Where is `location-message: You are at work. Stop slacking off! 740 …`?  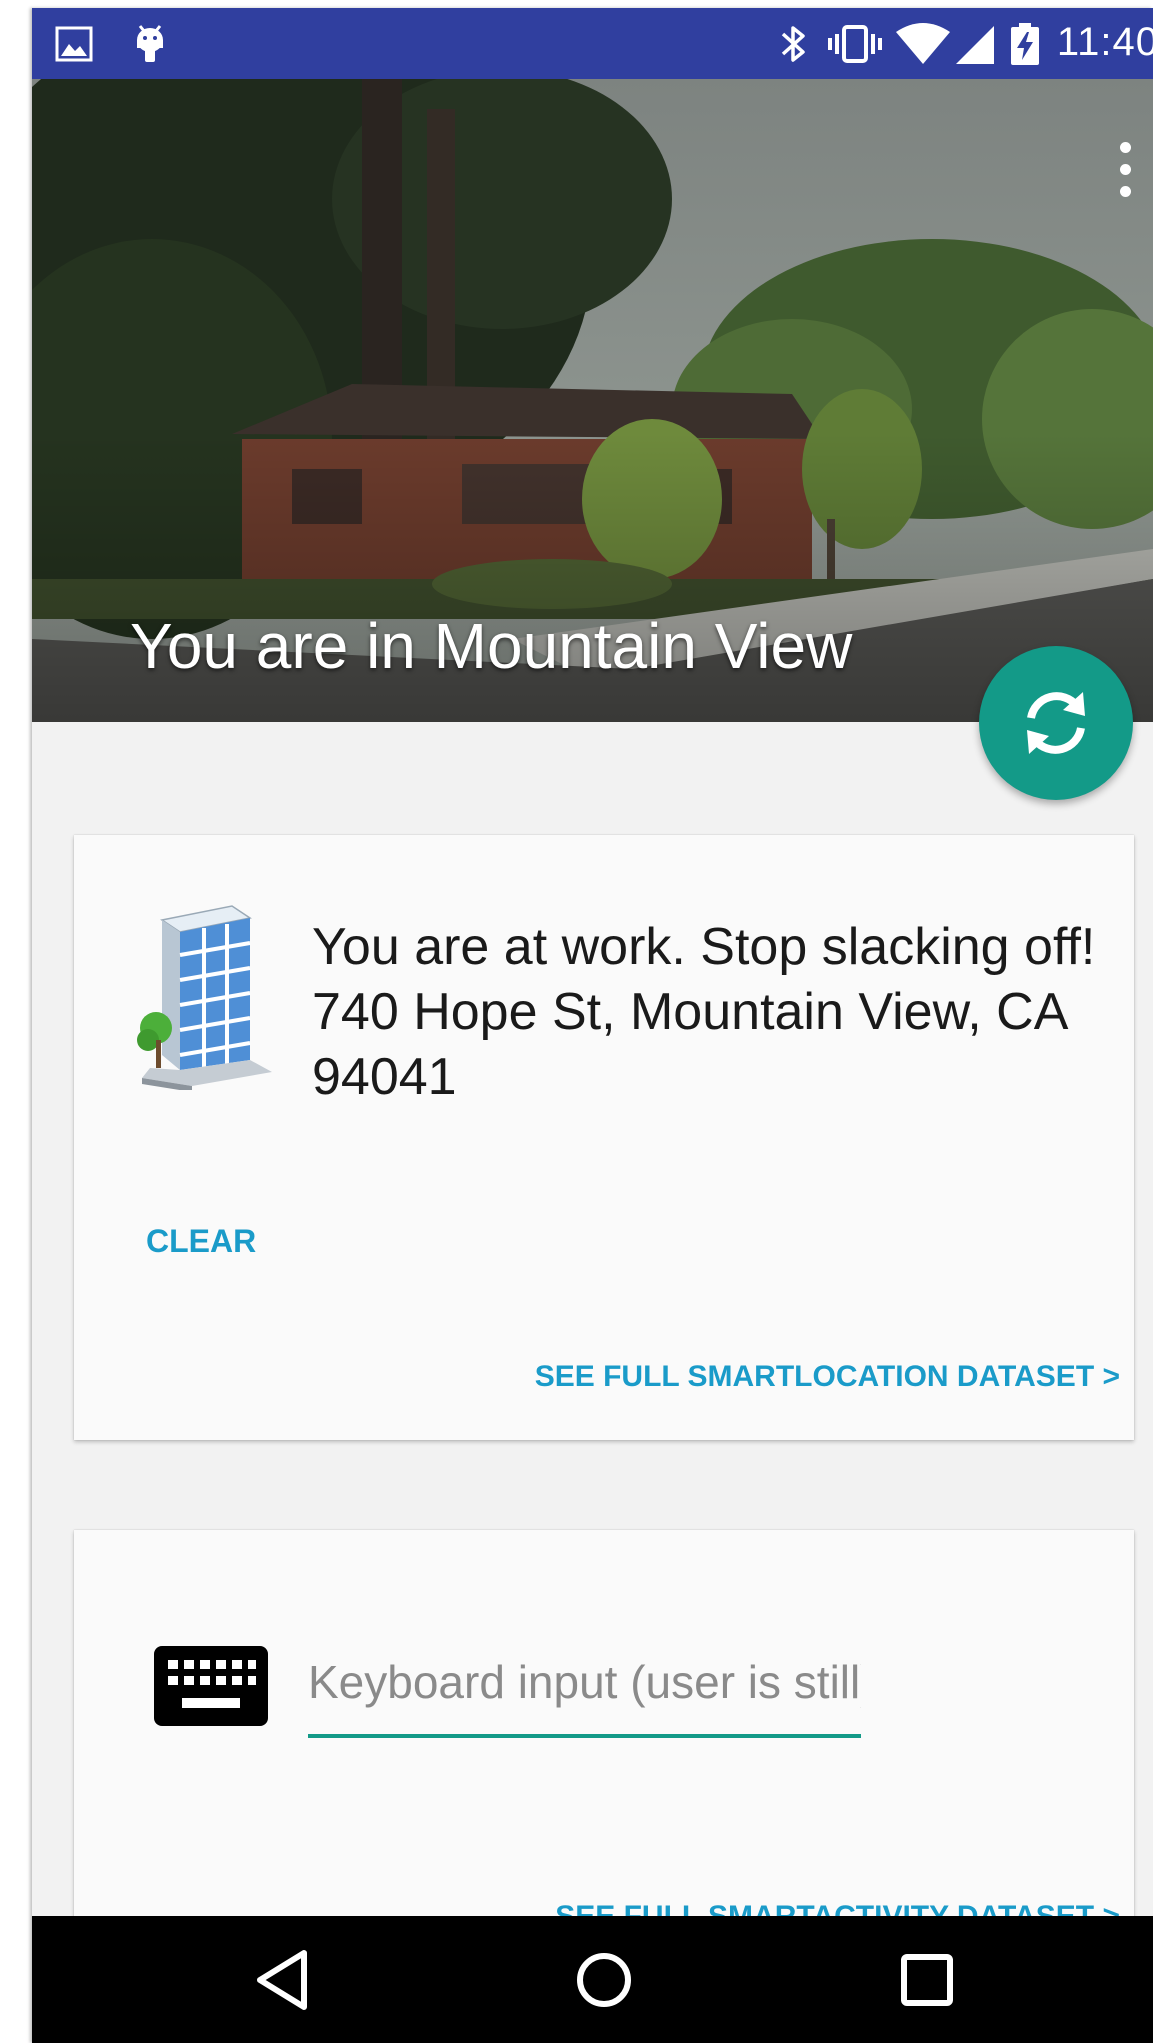
location-message: You are at work. Stop slacking off! 740 … is located at coordinates (704, 1012).